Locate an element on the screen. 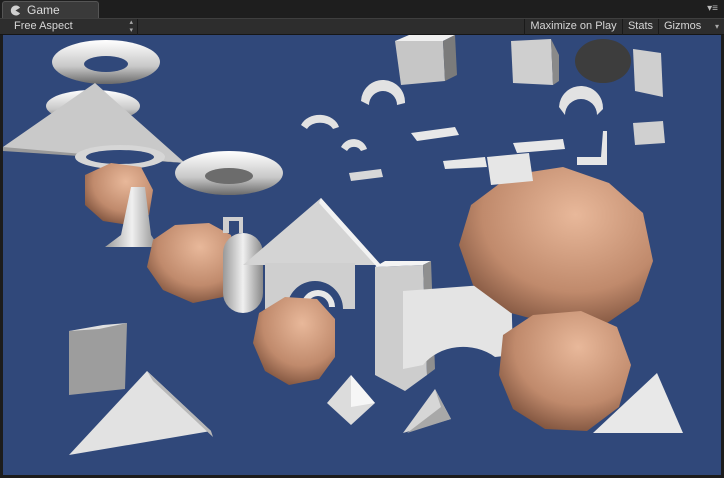 This screenshot has height=478, width=724. rock-right is located at coordinates (565, 371).